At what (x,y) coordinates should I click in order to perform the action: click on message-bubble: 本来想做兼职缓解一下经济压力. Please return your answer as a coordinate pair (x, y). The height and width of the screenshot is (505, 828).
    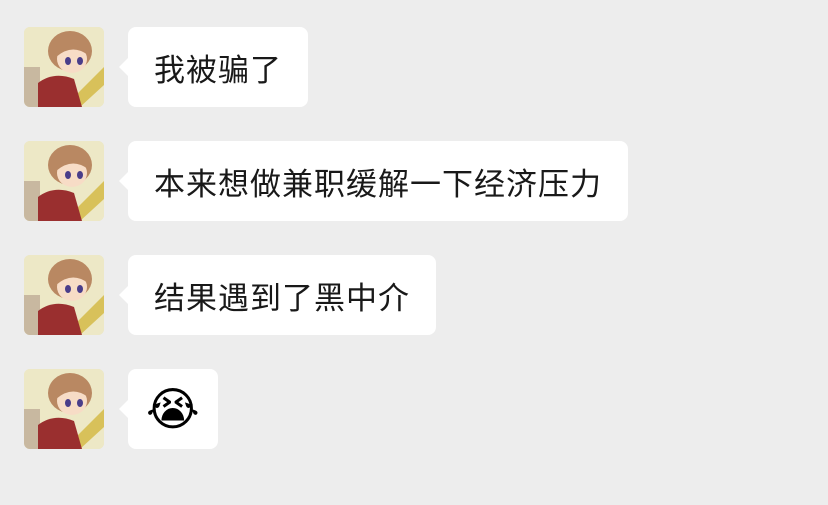
    Looking at the image, I should click on (373, 181).